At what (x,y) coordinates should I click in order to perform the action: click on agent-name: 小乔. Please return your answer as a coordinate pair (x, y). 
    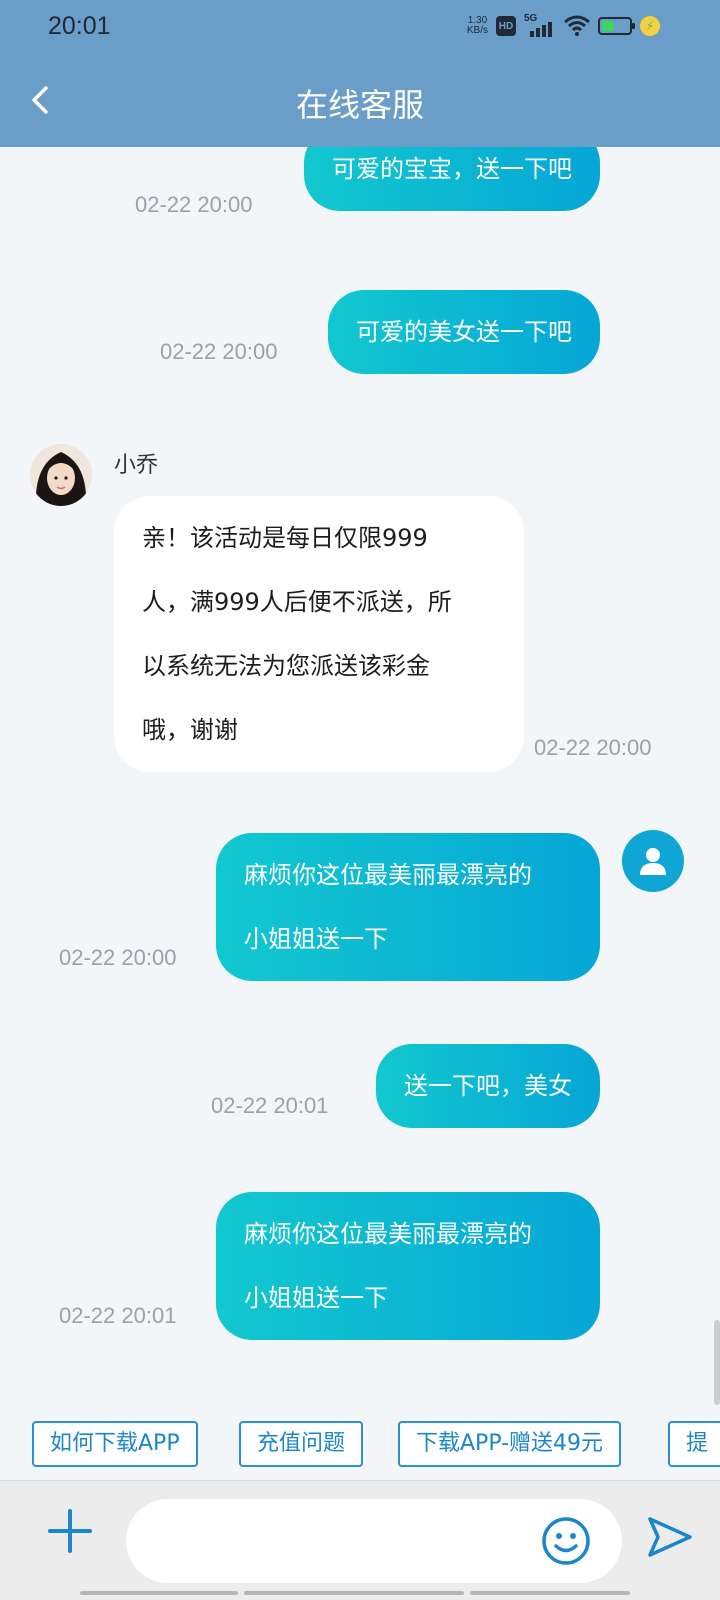
    Looking at the image, I should click on (136, 465).